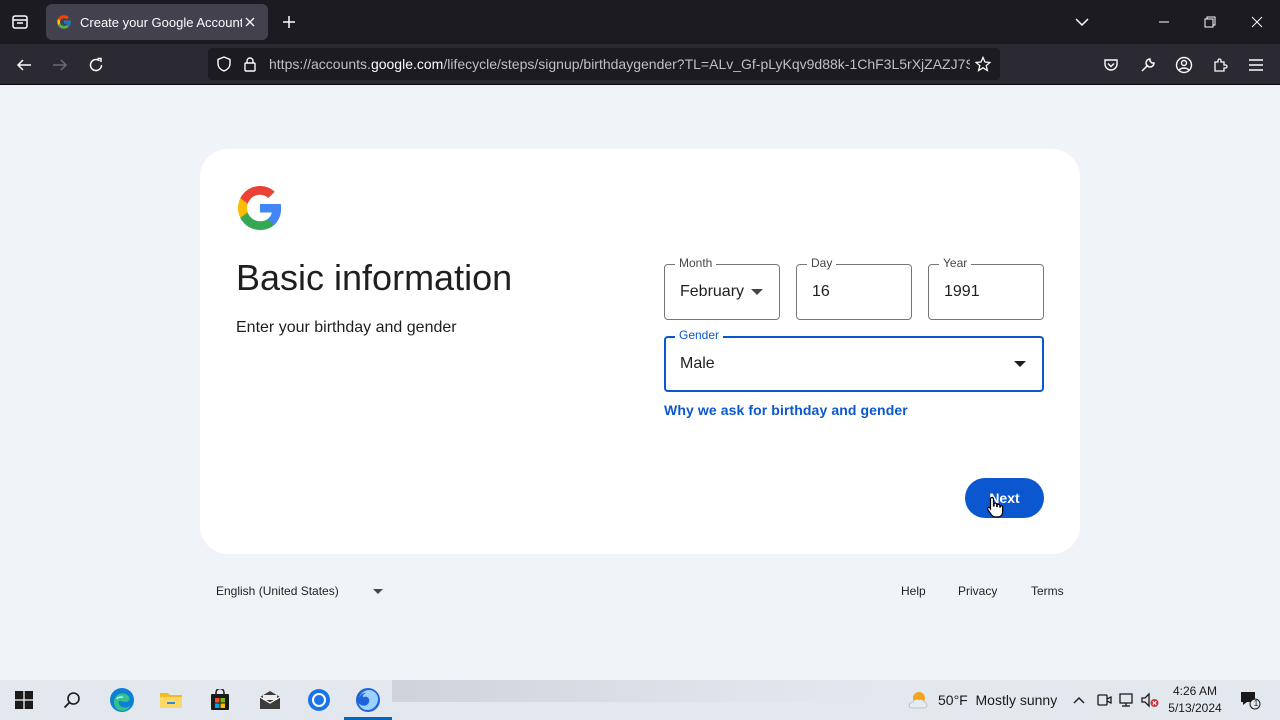 The image size is (1280, 720). What do you see at coordinates (1250, 700) in the screenshot?
I see `notification-center-icon: 1` at bounding box center [1250, 700].